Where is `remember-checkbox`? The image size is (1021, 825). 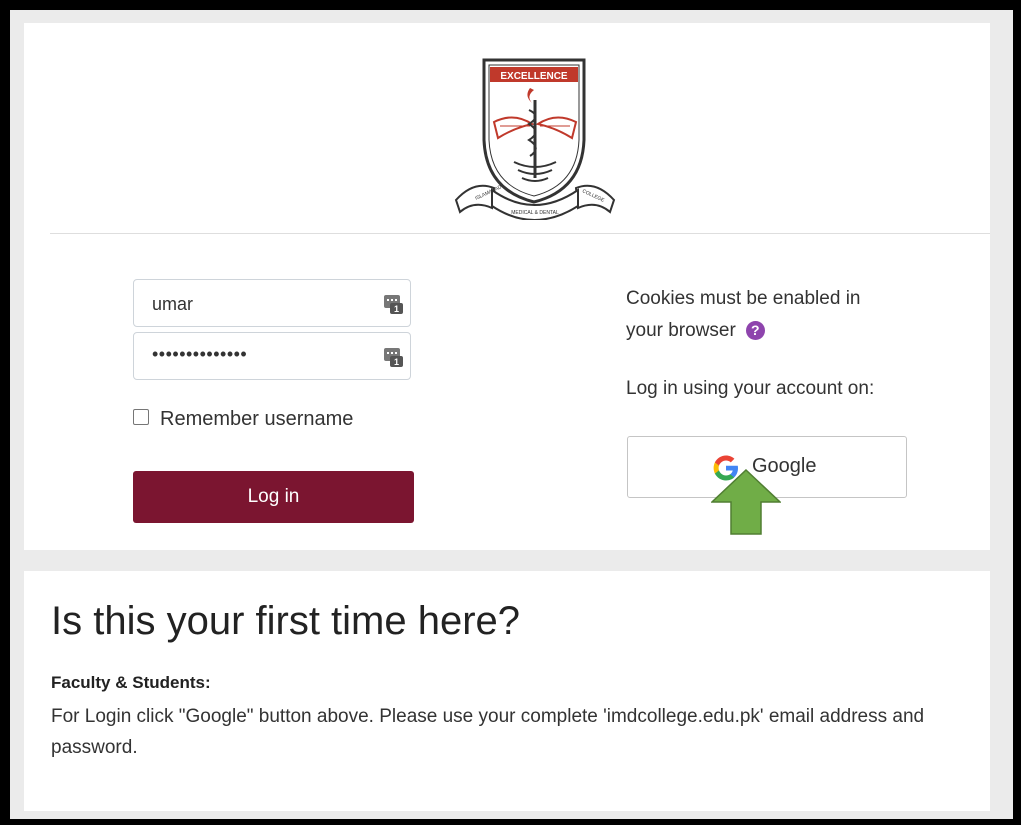
remember-checkbox is located at coordinates (141, 417).